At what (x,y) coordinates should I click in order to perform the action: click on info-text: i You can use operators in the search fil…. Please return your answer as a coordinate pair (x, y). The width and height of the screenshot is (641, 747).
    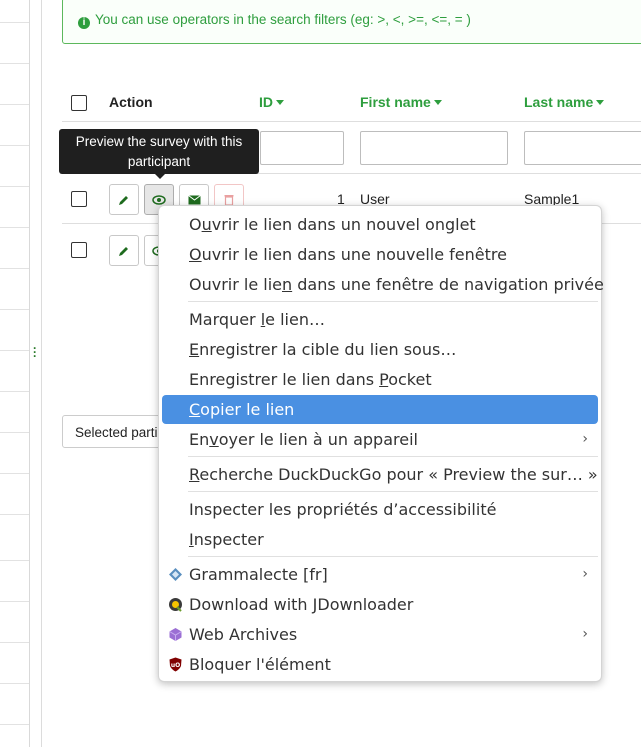
    Looking at the image, I should click on (274, 20).